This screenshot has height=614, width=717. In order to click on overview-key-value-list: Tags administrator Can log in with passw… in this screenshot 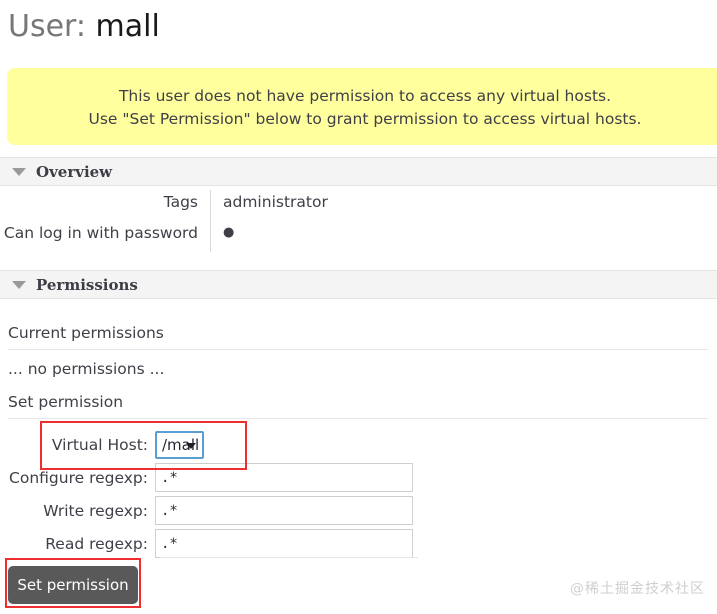, I will do `click(230, 221)`.